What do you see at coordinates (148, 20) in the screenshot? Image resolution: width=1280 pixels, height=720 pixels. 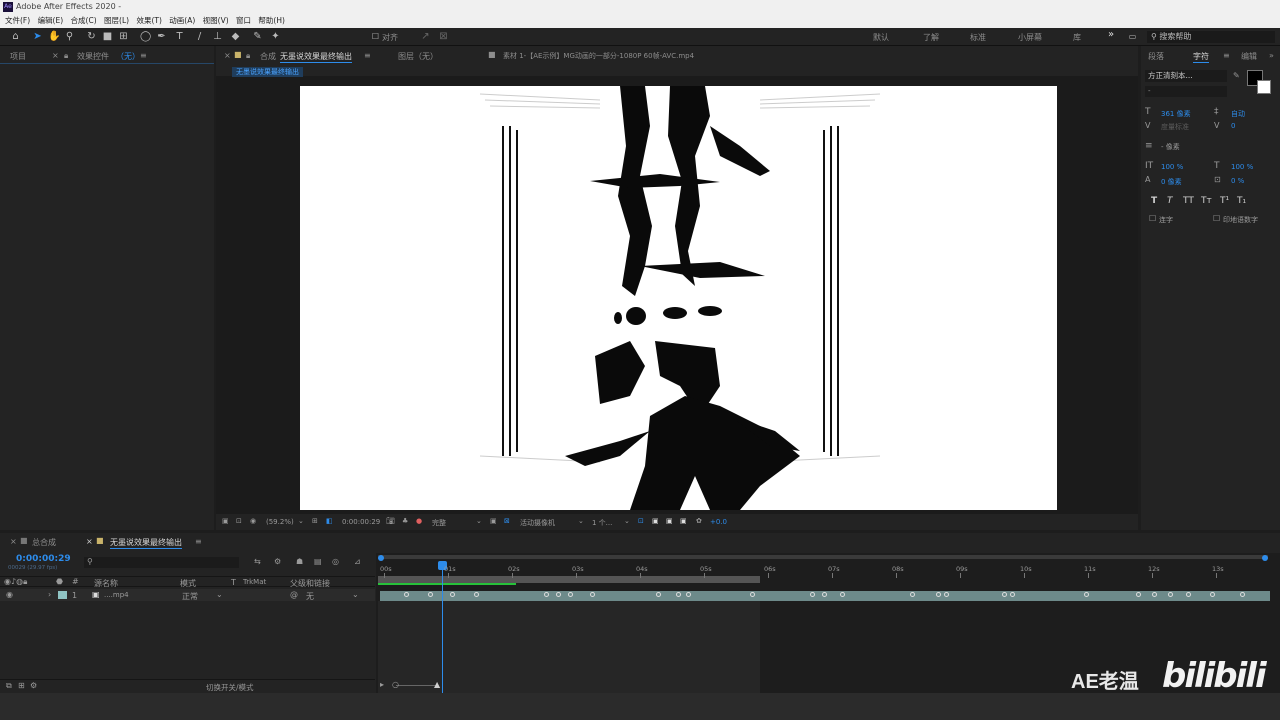 I see `menu-effect: 效果(T)` at bounding box center [148, 20].